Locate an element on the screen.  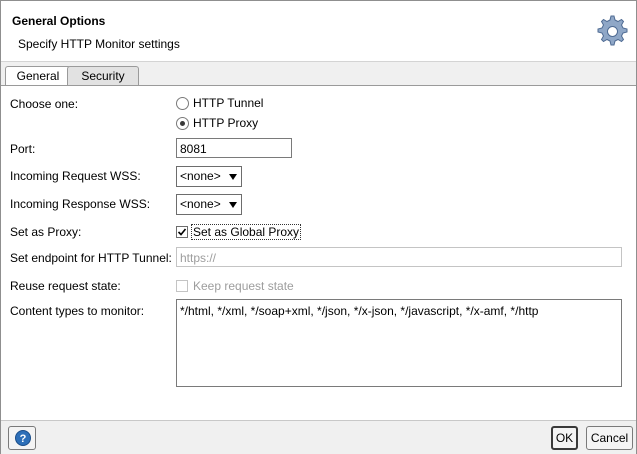
endpoint-label: Set endpoint for HTTP Tunnel: is located at coordinates (91, 258).